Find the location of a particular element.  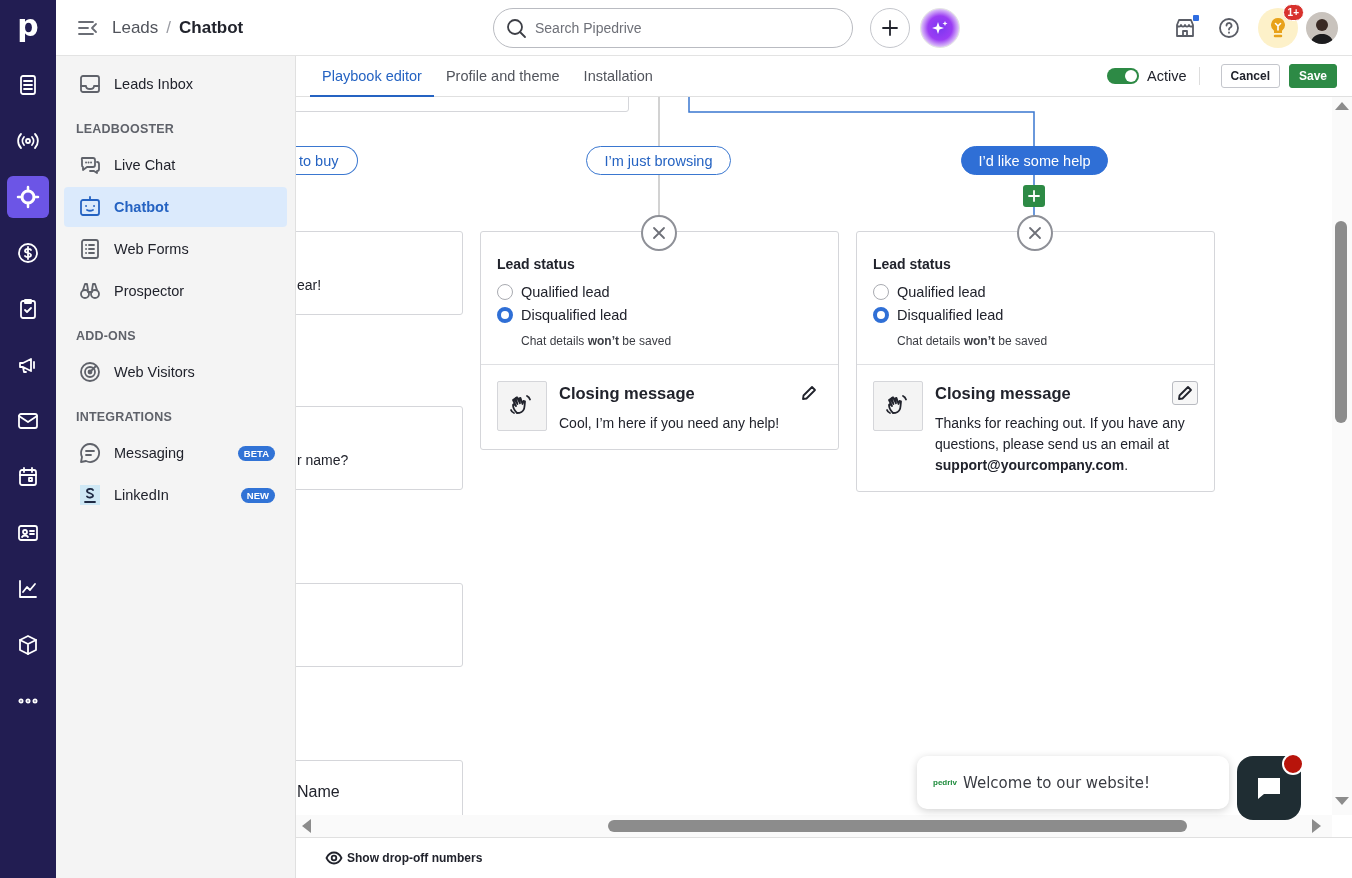

badge: BETA is located at coordinates (256, 453).